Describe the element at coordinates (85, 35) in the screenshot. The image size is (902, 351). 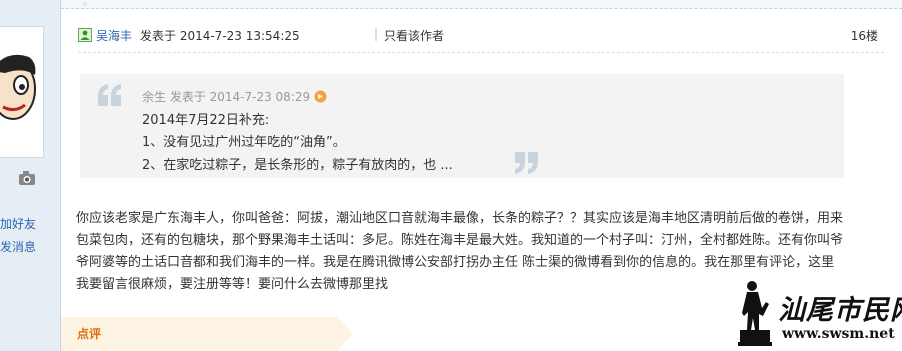
I see `online-icon` at that location.